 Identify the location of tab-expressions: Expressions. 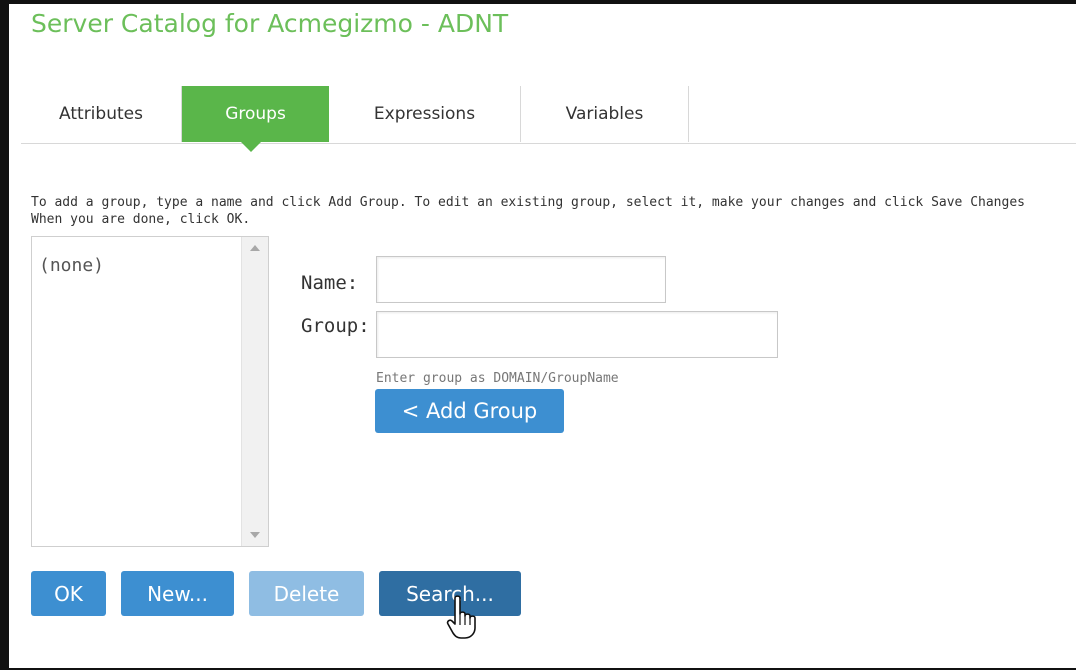
(425, 114).